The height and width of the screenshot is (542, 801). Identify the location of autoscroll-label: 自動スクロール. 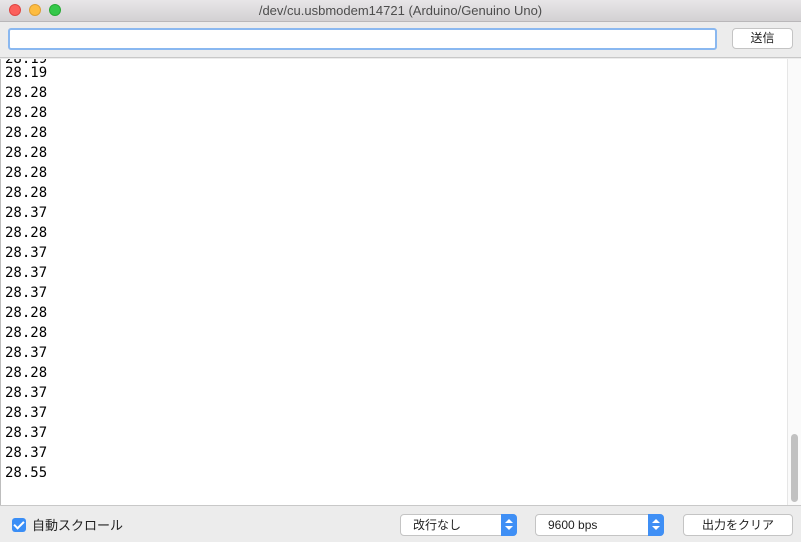
(78, 525).